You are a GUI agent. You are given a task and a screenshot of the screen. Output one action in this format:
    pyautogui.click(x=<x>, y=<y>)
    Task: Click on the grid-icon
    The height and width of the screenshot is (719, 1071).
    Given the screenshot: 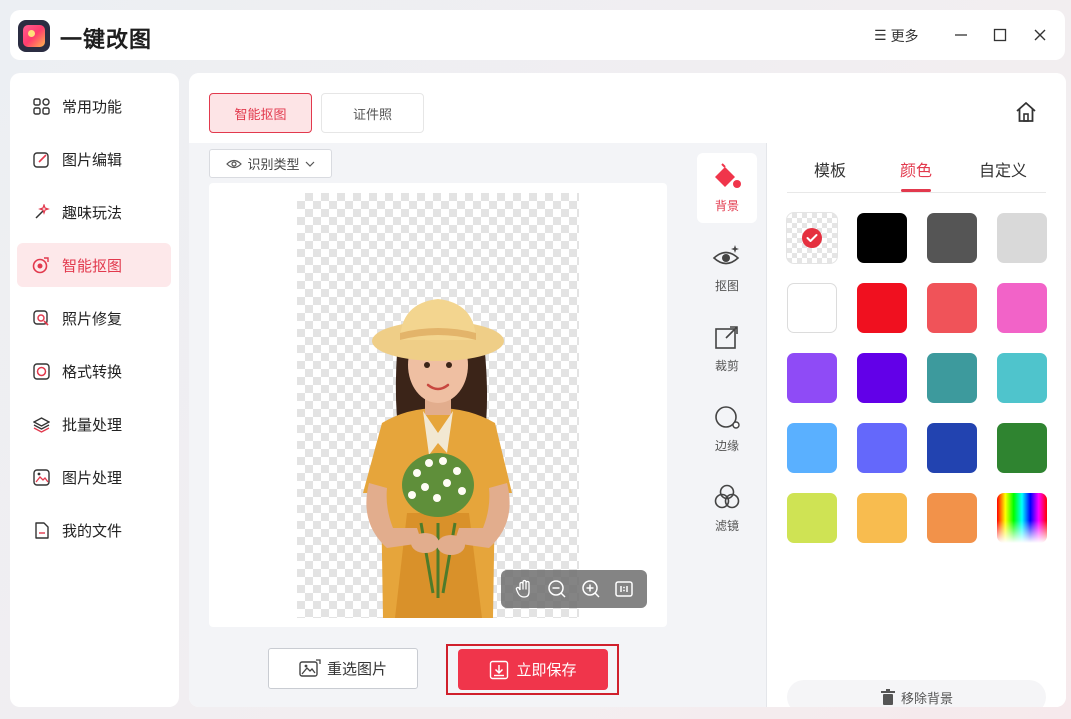 What is the action you would take?
    pyautogui.click(x=41, y=106)
    